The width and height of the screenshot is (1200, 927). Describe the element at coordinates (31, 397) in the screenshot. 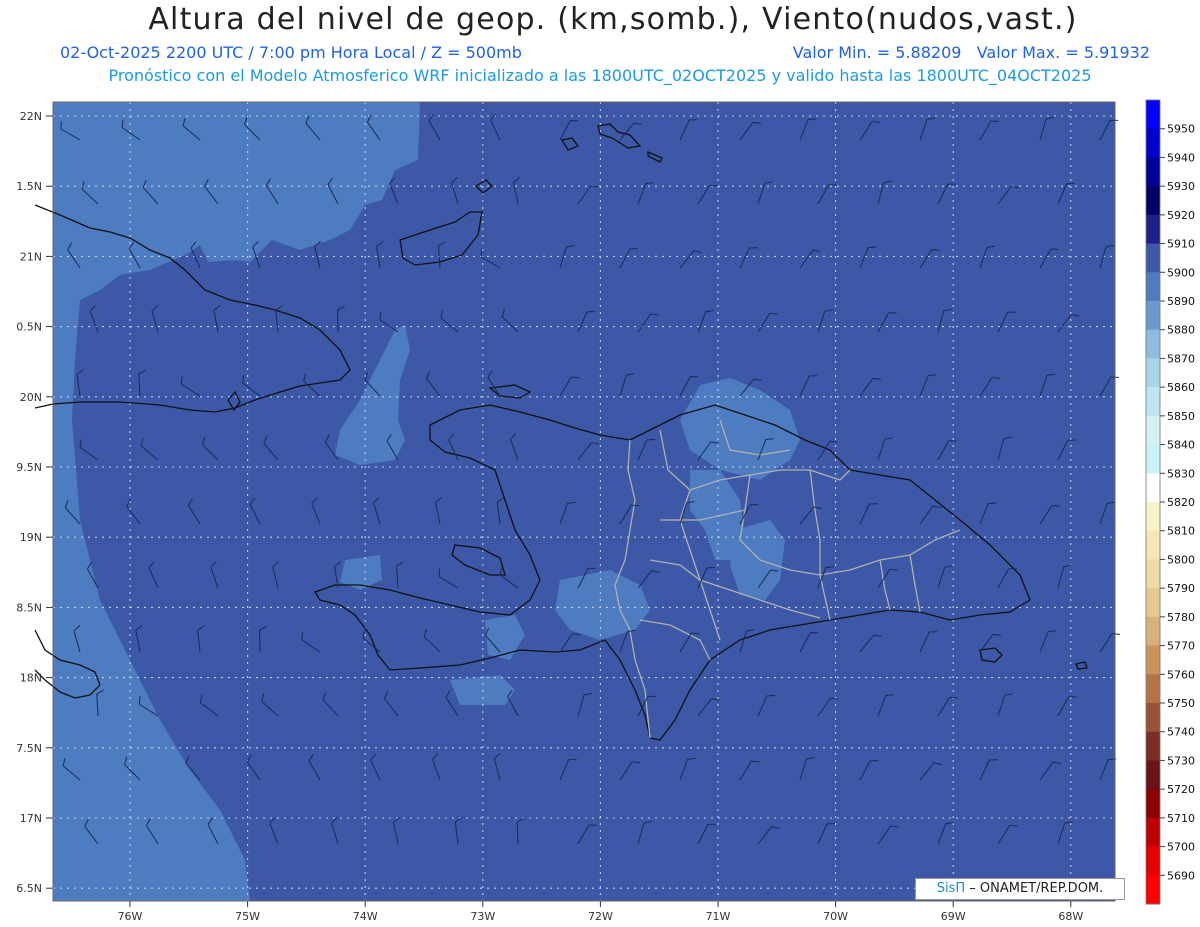

I see `lat-label: 20N` at that location.